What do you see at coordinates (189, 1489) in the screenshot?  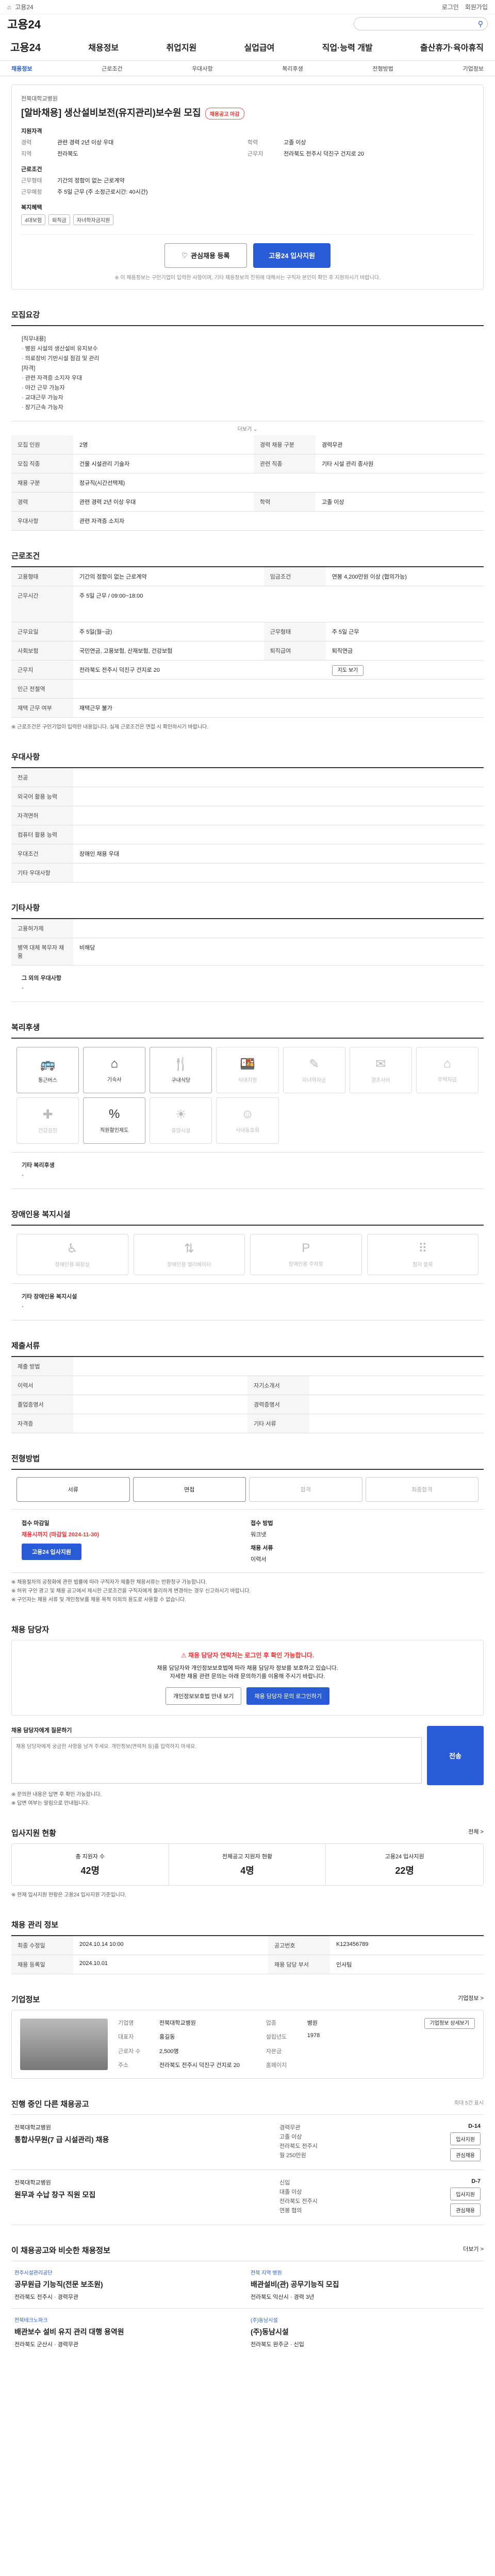 I see `process-step: 면접` at bounding box center [189, 1489].